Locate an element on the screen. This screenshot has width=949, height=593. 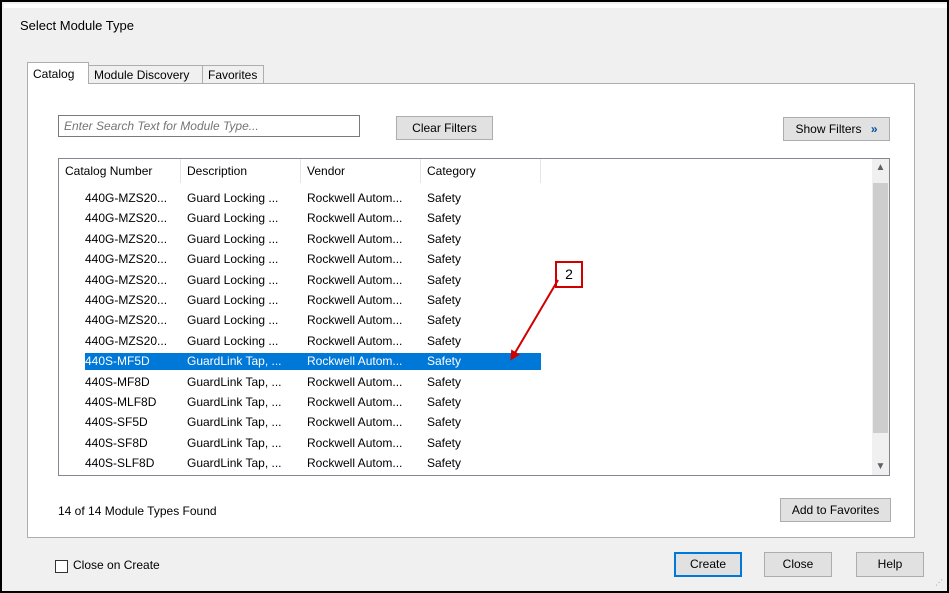
scroll-down-icon: ▼ is located at coordinates (880, 466).